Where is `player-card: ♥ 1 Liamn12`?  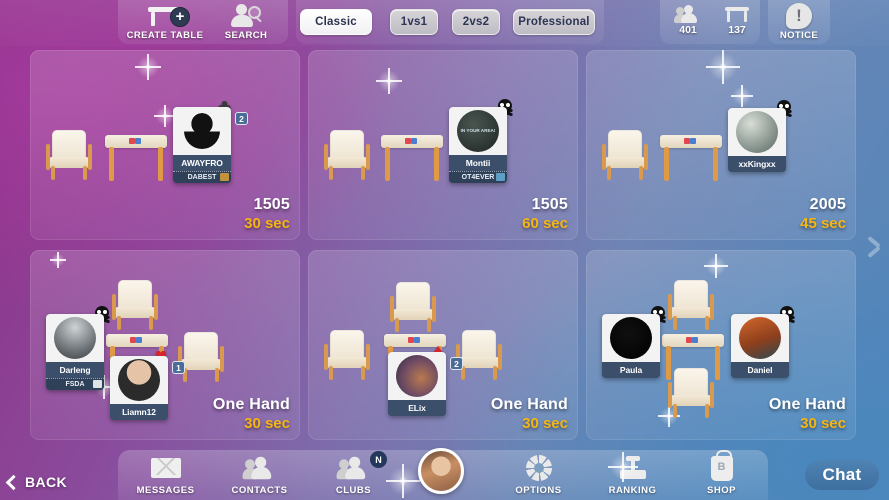
player-card: ♥ 1 Liamn12 is located at coordinates (147, 383).